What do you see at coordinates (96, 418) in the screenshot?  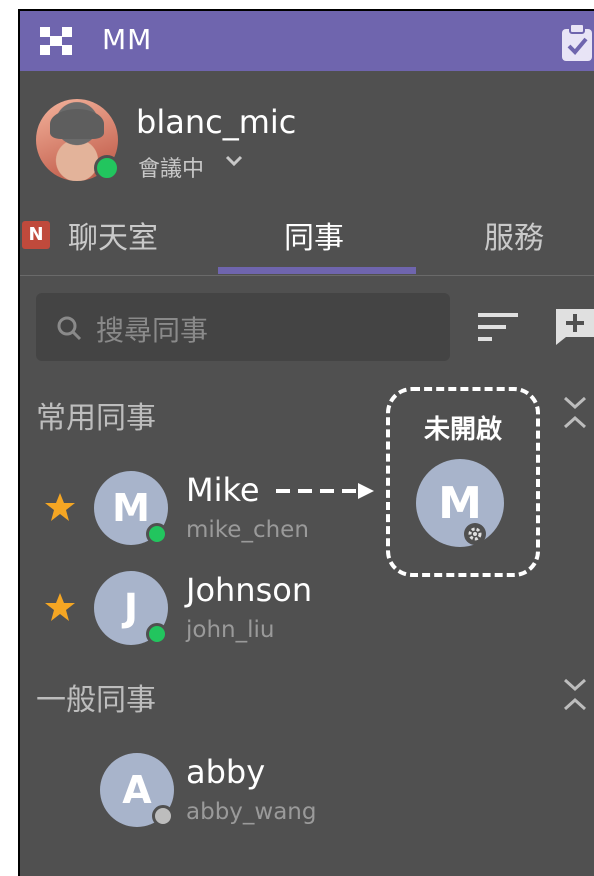 I see `section-favorites-label: 常用同事` at bounding box center [96, 418].